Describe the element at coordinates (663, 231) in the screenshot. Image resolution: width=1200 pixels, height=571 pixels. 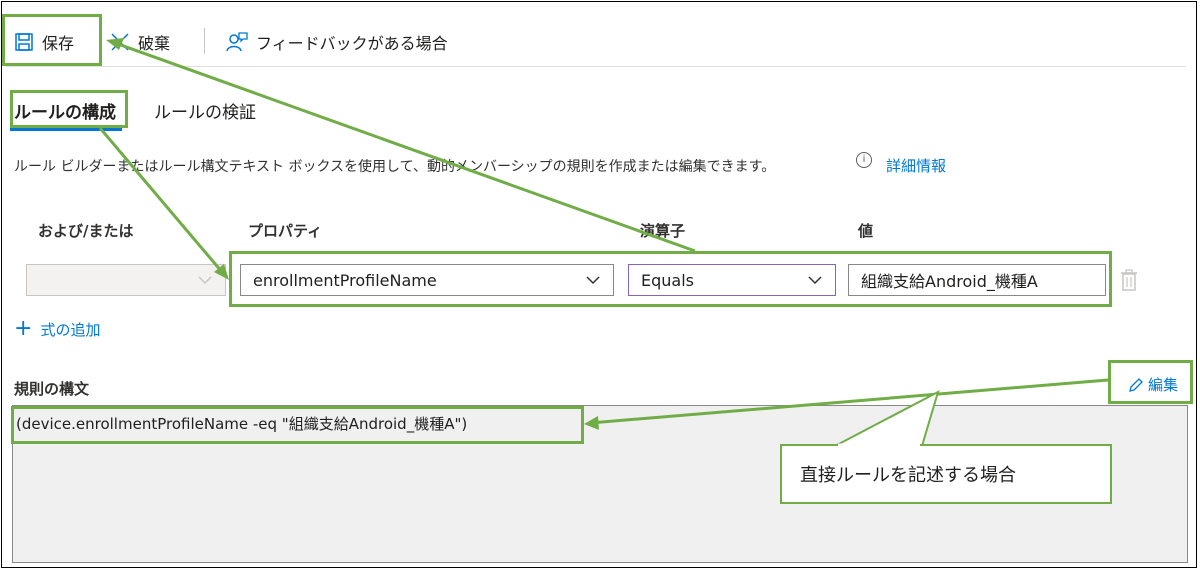
I see `header-operator: 演算子` at that location.